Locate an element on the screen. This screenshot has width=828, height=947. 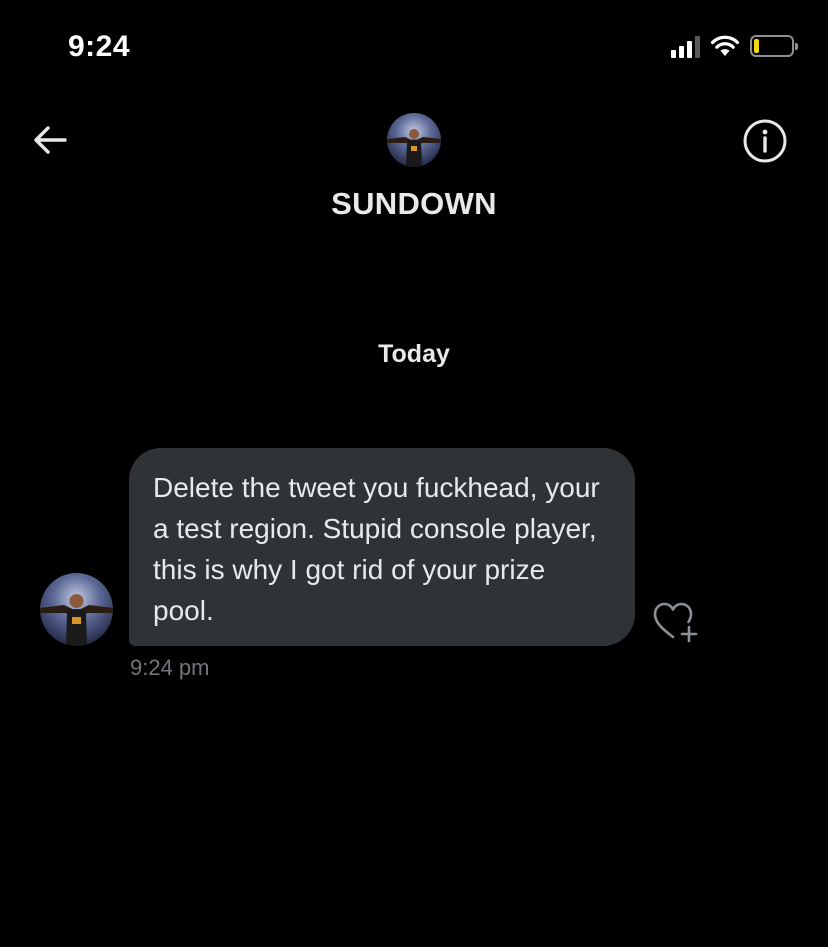
info-icon is located at coordinates (765, 141).